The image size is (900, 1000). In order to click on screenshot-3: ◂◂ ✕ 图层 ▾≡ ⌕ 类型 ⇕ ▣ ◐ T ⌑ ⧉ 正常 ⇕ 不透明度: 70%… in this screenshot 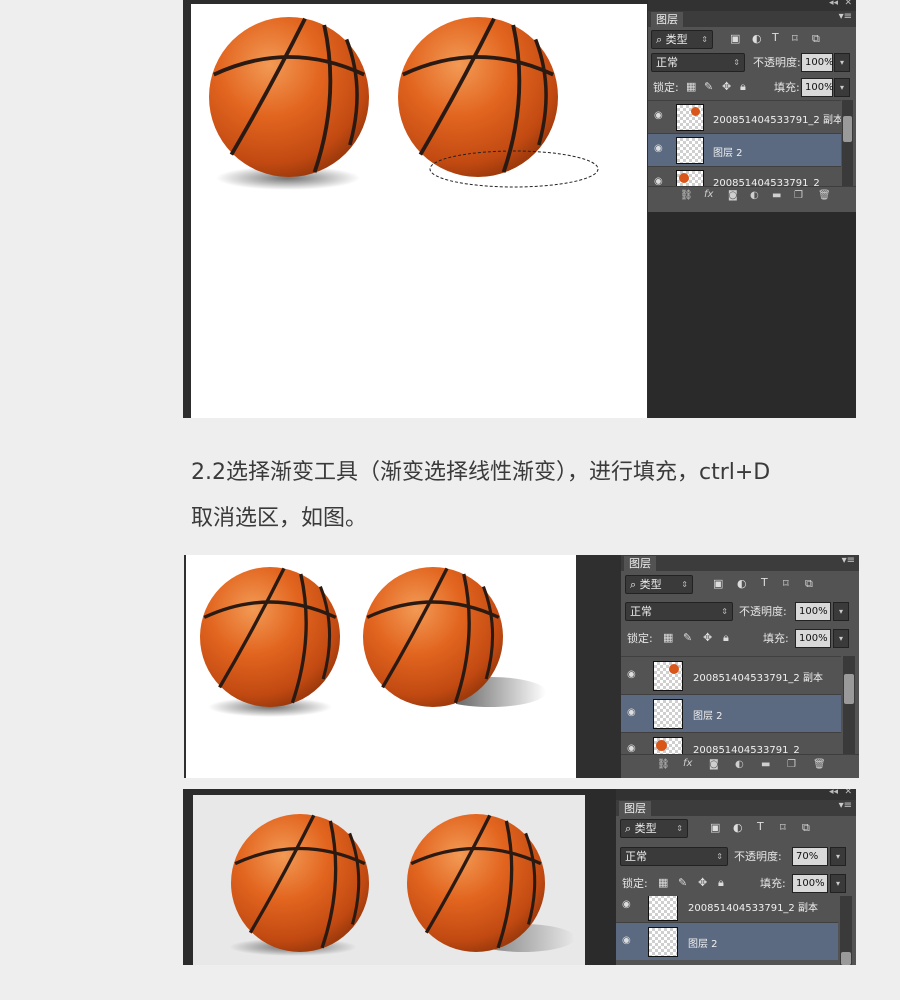, I will do `click(519, 877)`.